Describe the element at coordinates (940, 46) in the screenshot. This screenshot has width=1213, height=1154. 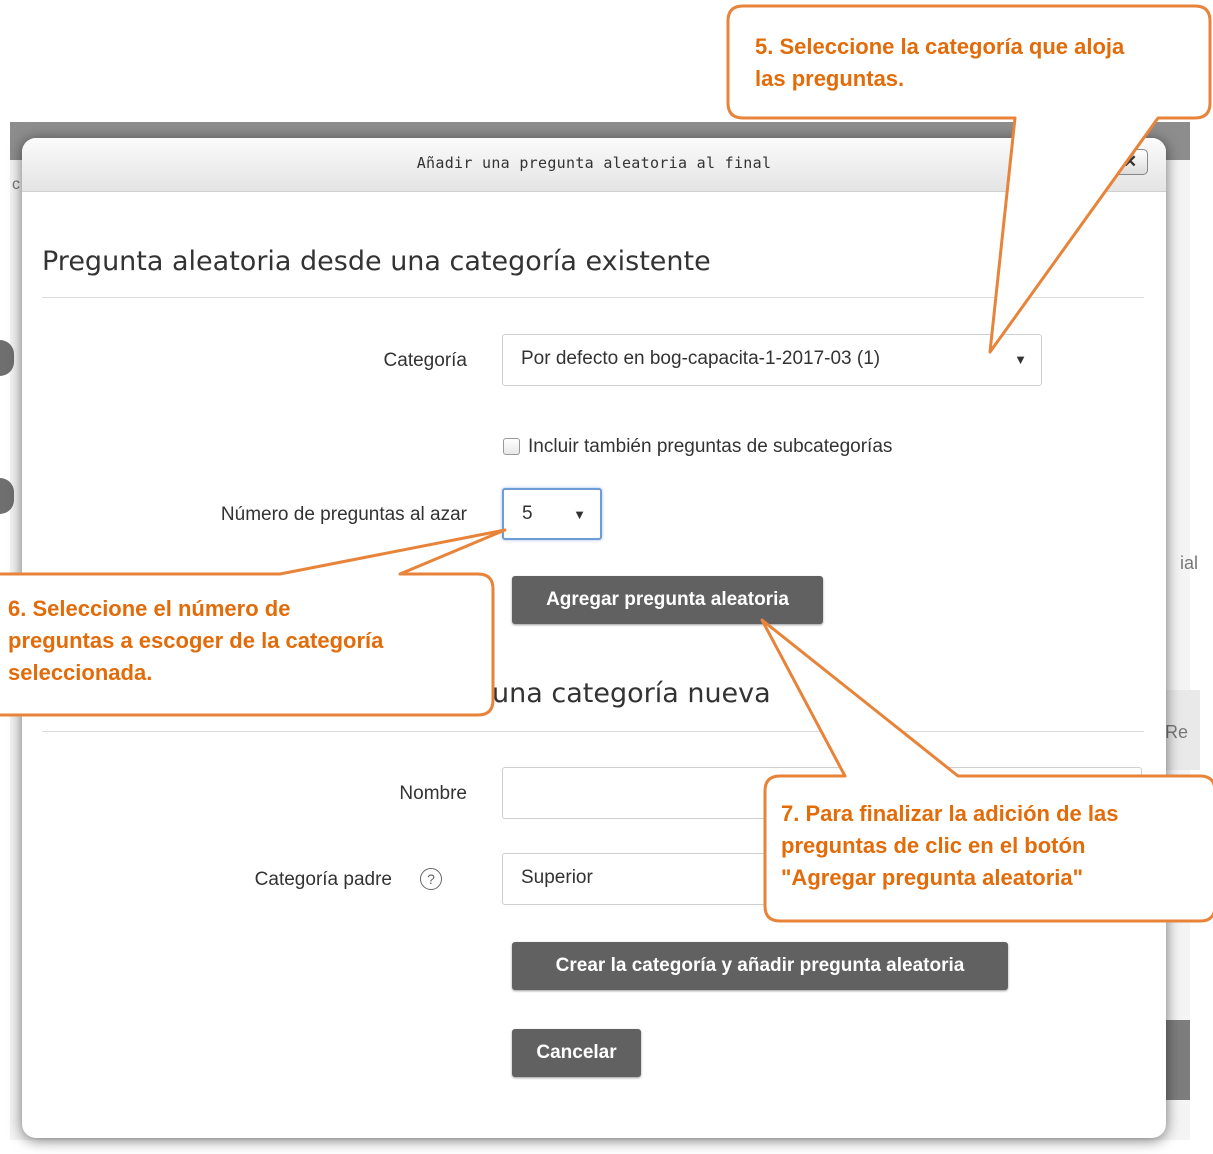
I see `callout-5-line: 5. Seleccione la categoría que aloja` at that location.